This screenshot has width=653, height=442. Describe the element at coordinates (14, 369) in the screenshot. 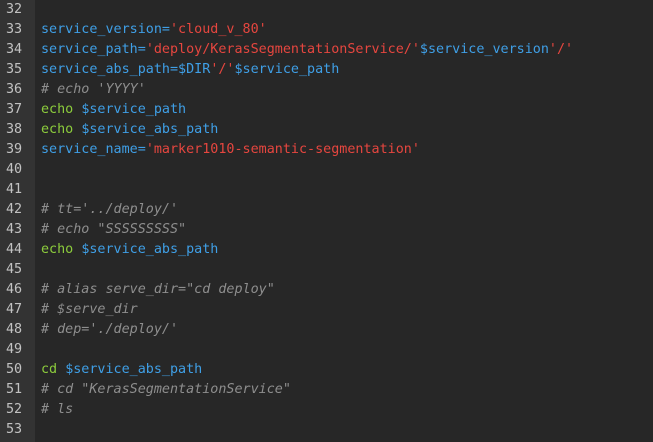

I see `line-number: 50` at that location.